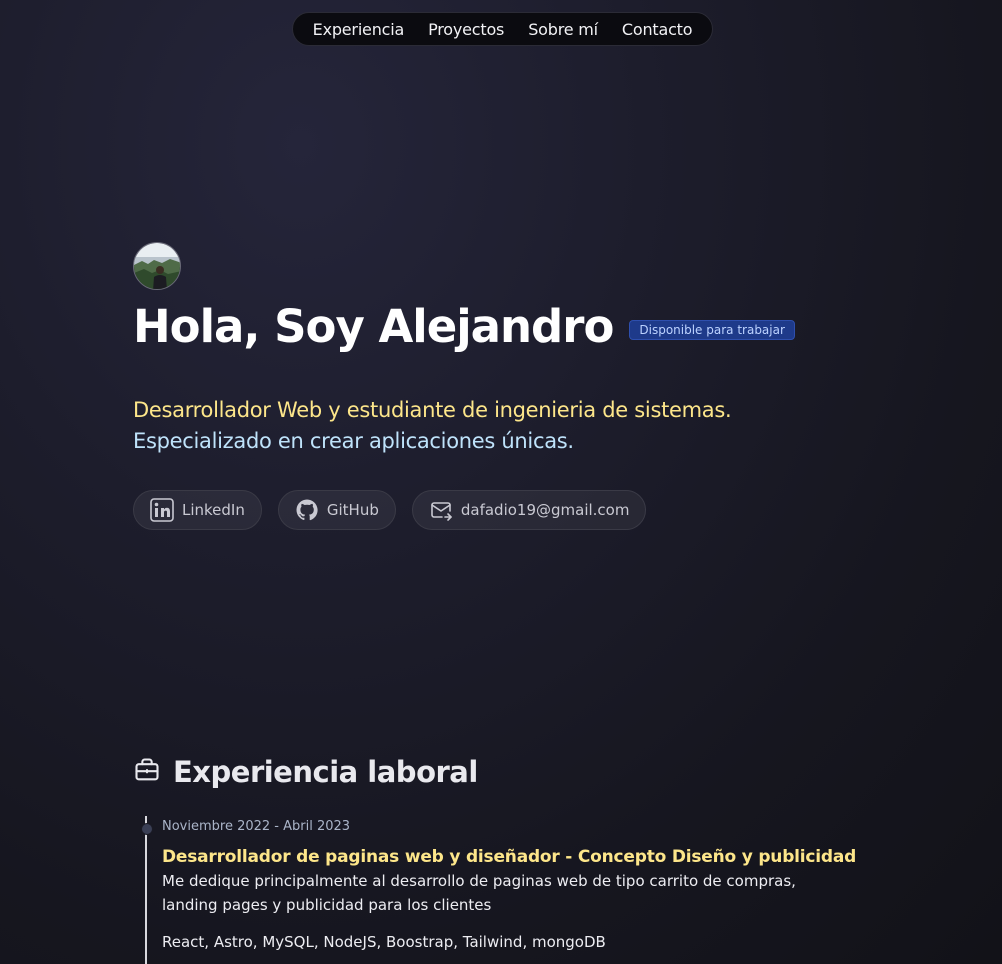  I want to click on nav-item-experiencia: Experiencia, so click(359, 29).